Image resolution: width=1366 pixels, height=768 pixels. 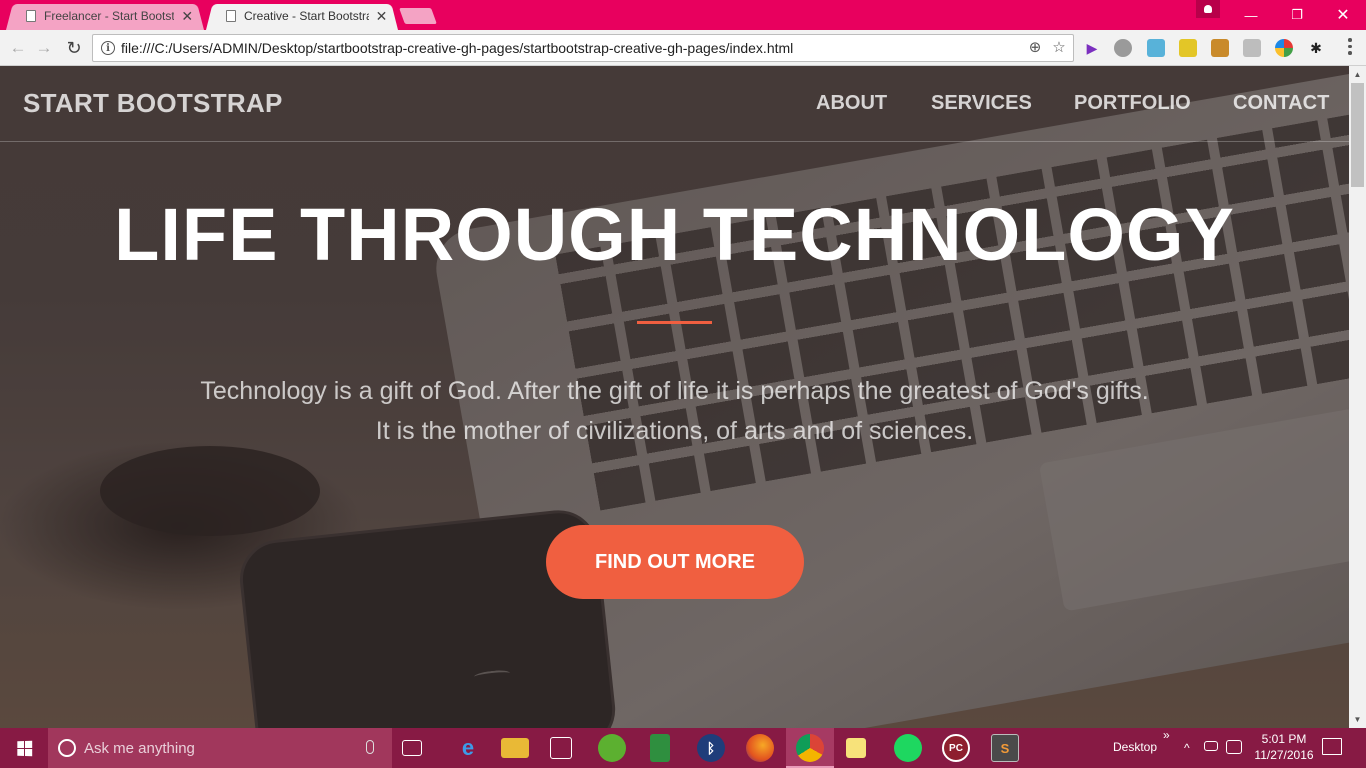 I want to click on clip-extension-icon, so click(x=1156, y=48).